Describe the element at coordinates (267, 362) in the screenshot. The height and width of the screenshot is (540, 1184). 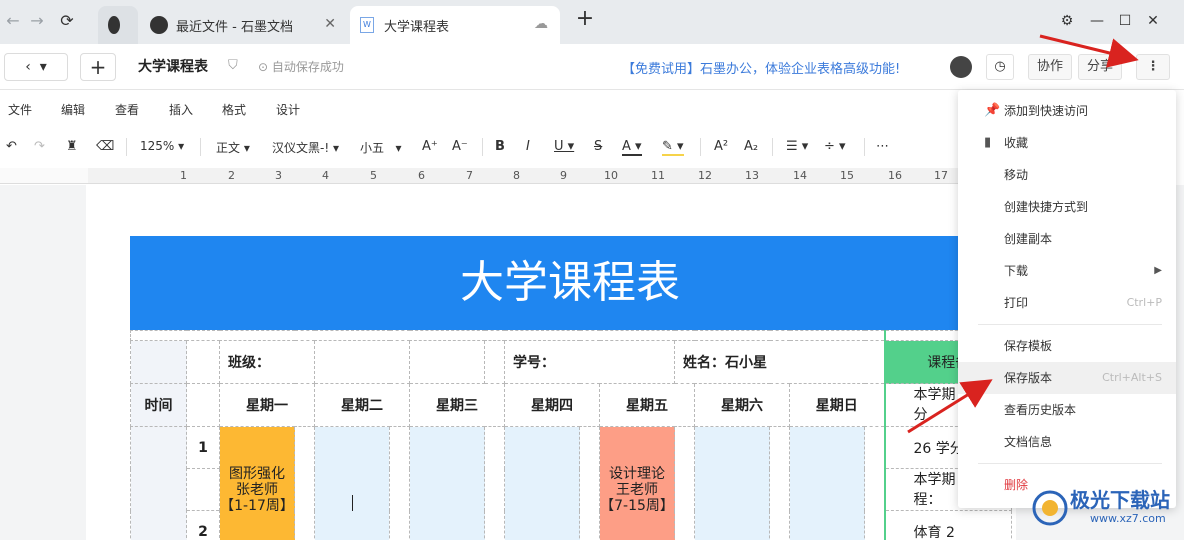
I see `class-label: 班级：` at that location.